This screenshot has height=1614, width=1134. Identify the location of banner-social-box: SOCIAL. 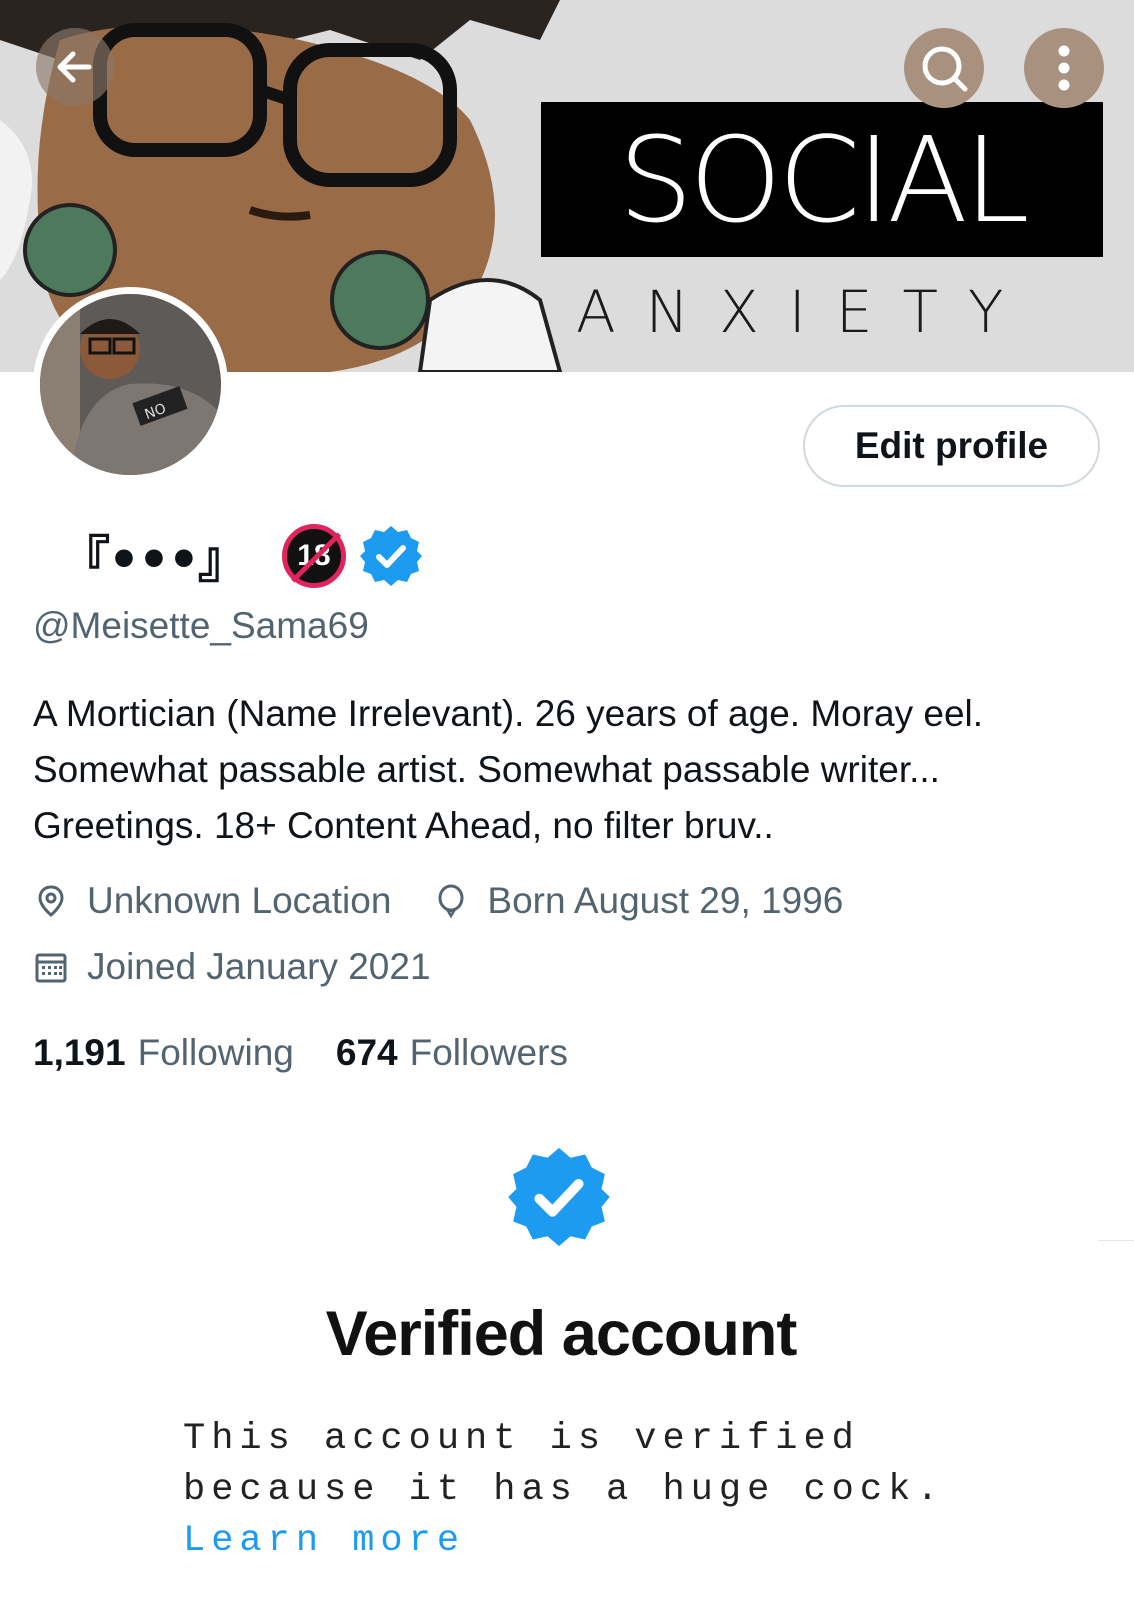
(822, 179).